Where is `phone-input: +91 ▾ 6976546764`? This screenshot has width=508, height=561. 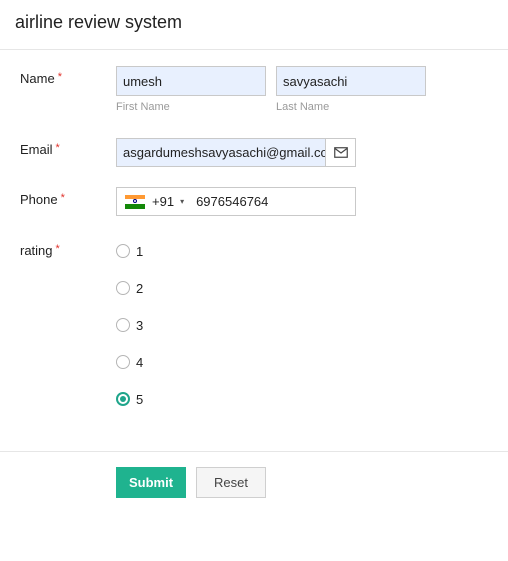
phone-input: +91 ▾ 6976546764 is located at coordinates (236, 201).